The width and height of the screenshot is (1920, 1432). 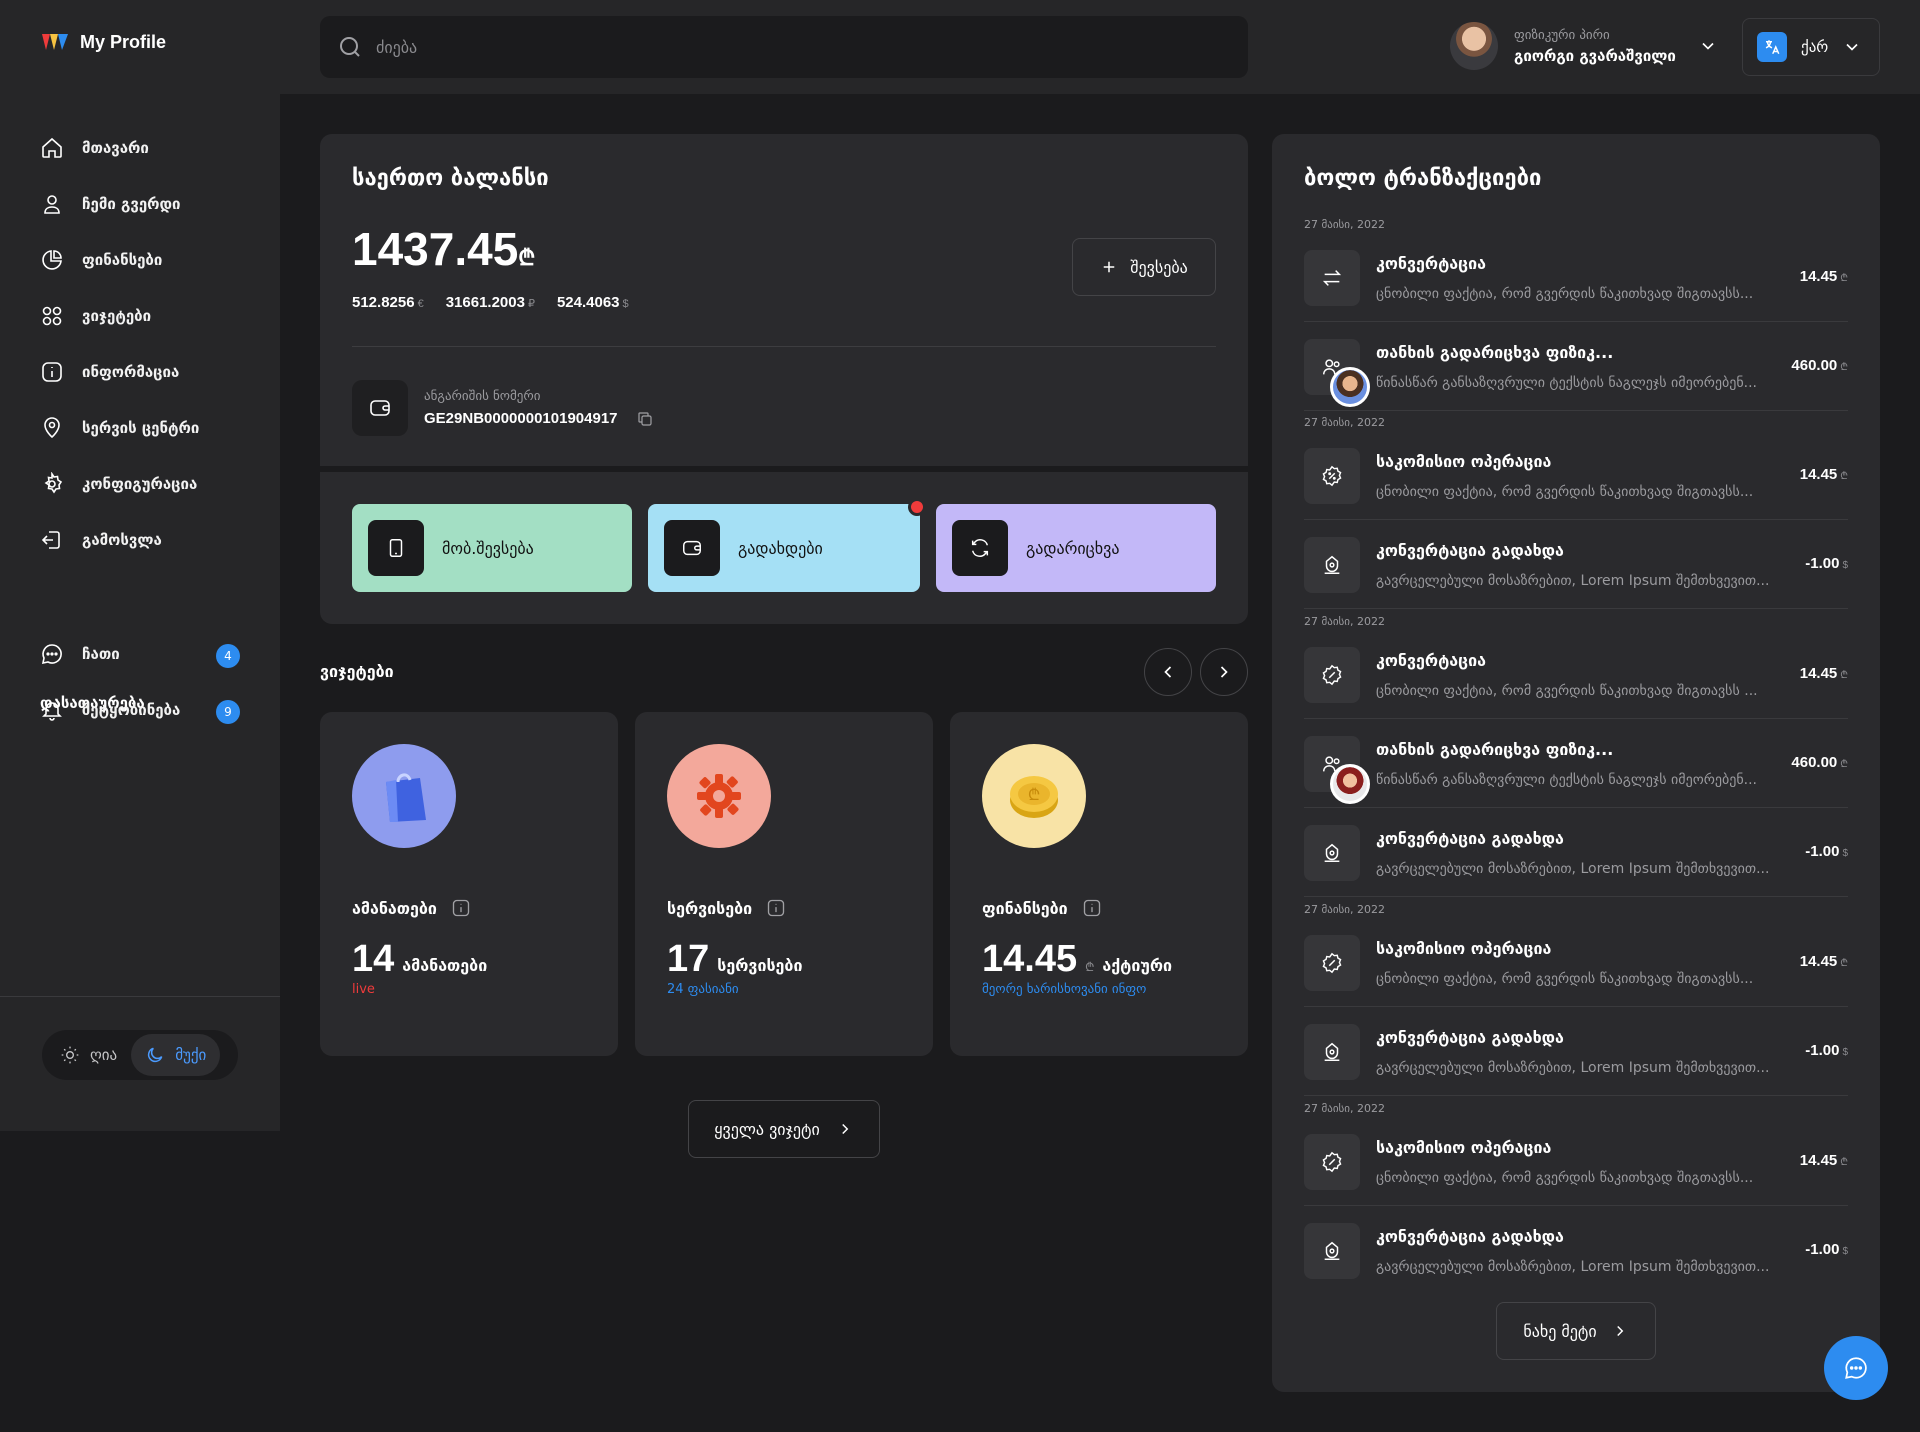 I want to click on widget-card-parcels: ამანათები 14 ამანათები live, so click(x=469, y=884).